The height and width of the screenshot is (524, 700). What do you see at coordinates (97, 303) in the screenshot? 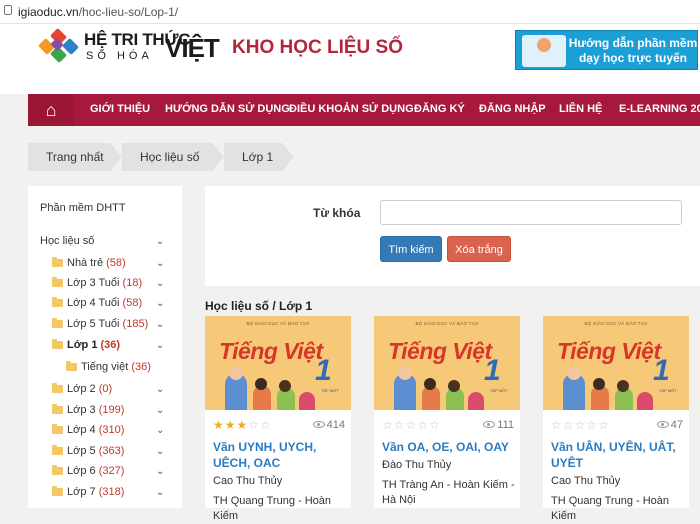
I see `sidebar-item-lop-4-tuoi: Lớp 4 Tuổi (58)` at bounding box center [97, 303].